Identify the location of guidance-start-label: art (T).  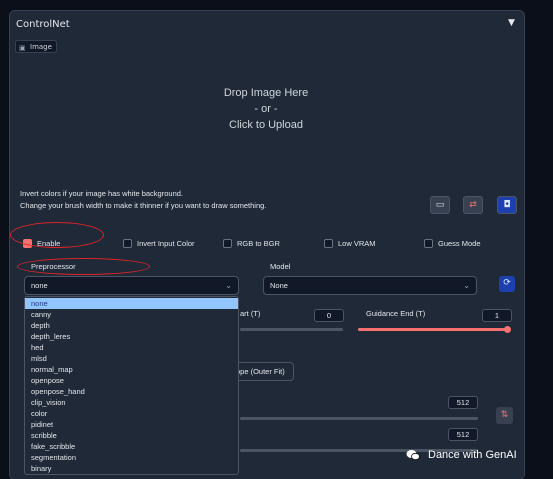
(250, 313).